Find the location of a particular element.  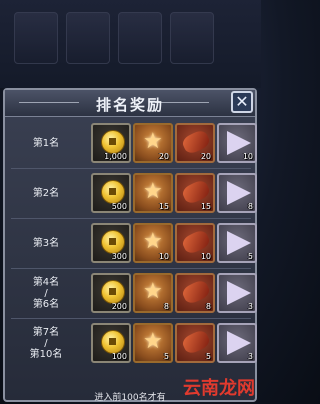

reward-row: 第2名 500 ★ 15 15 8 is located at coordinates (134, 193).